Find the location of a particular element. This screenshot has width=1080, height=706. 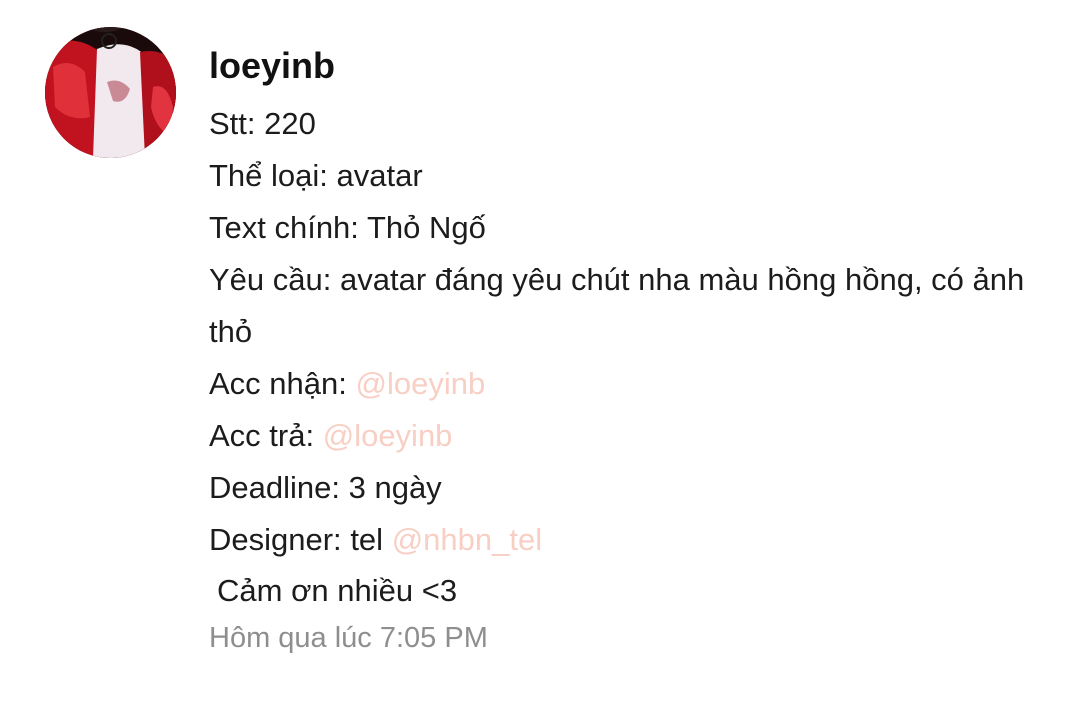

avatar-photo is located at coordinates (110, 92).